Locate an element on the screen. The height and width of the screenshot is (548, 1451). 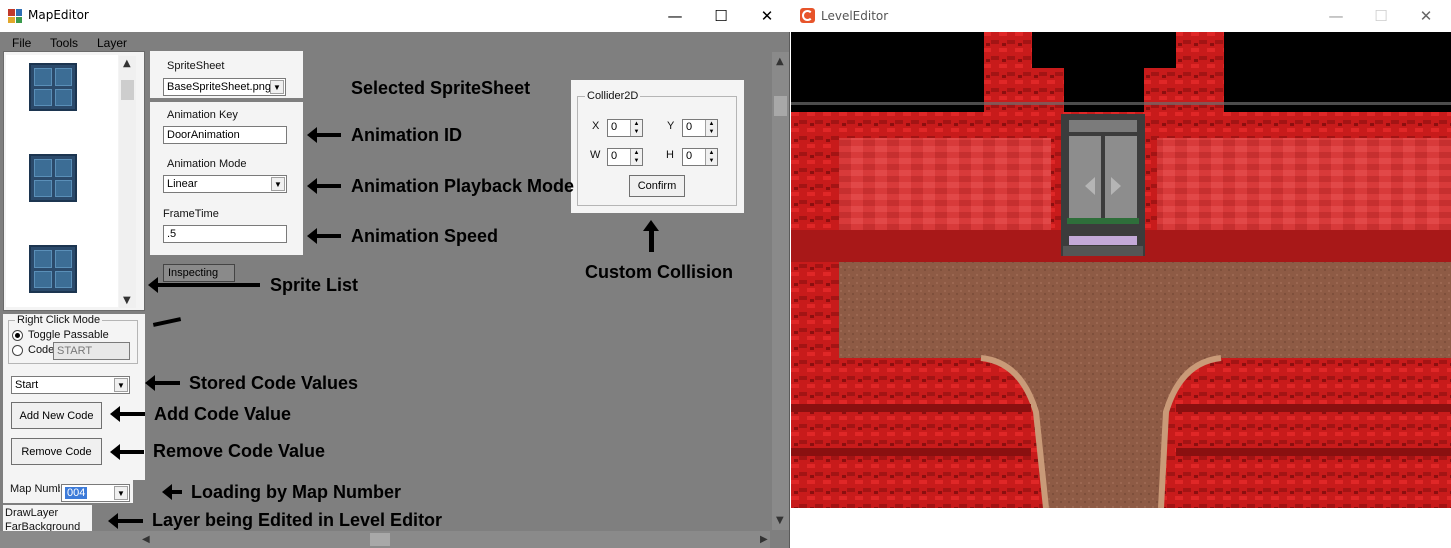
annotation-add-code-value: Add Code Value is located at coordinates (223, 414).